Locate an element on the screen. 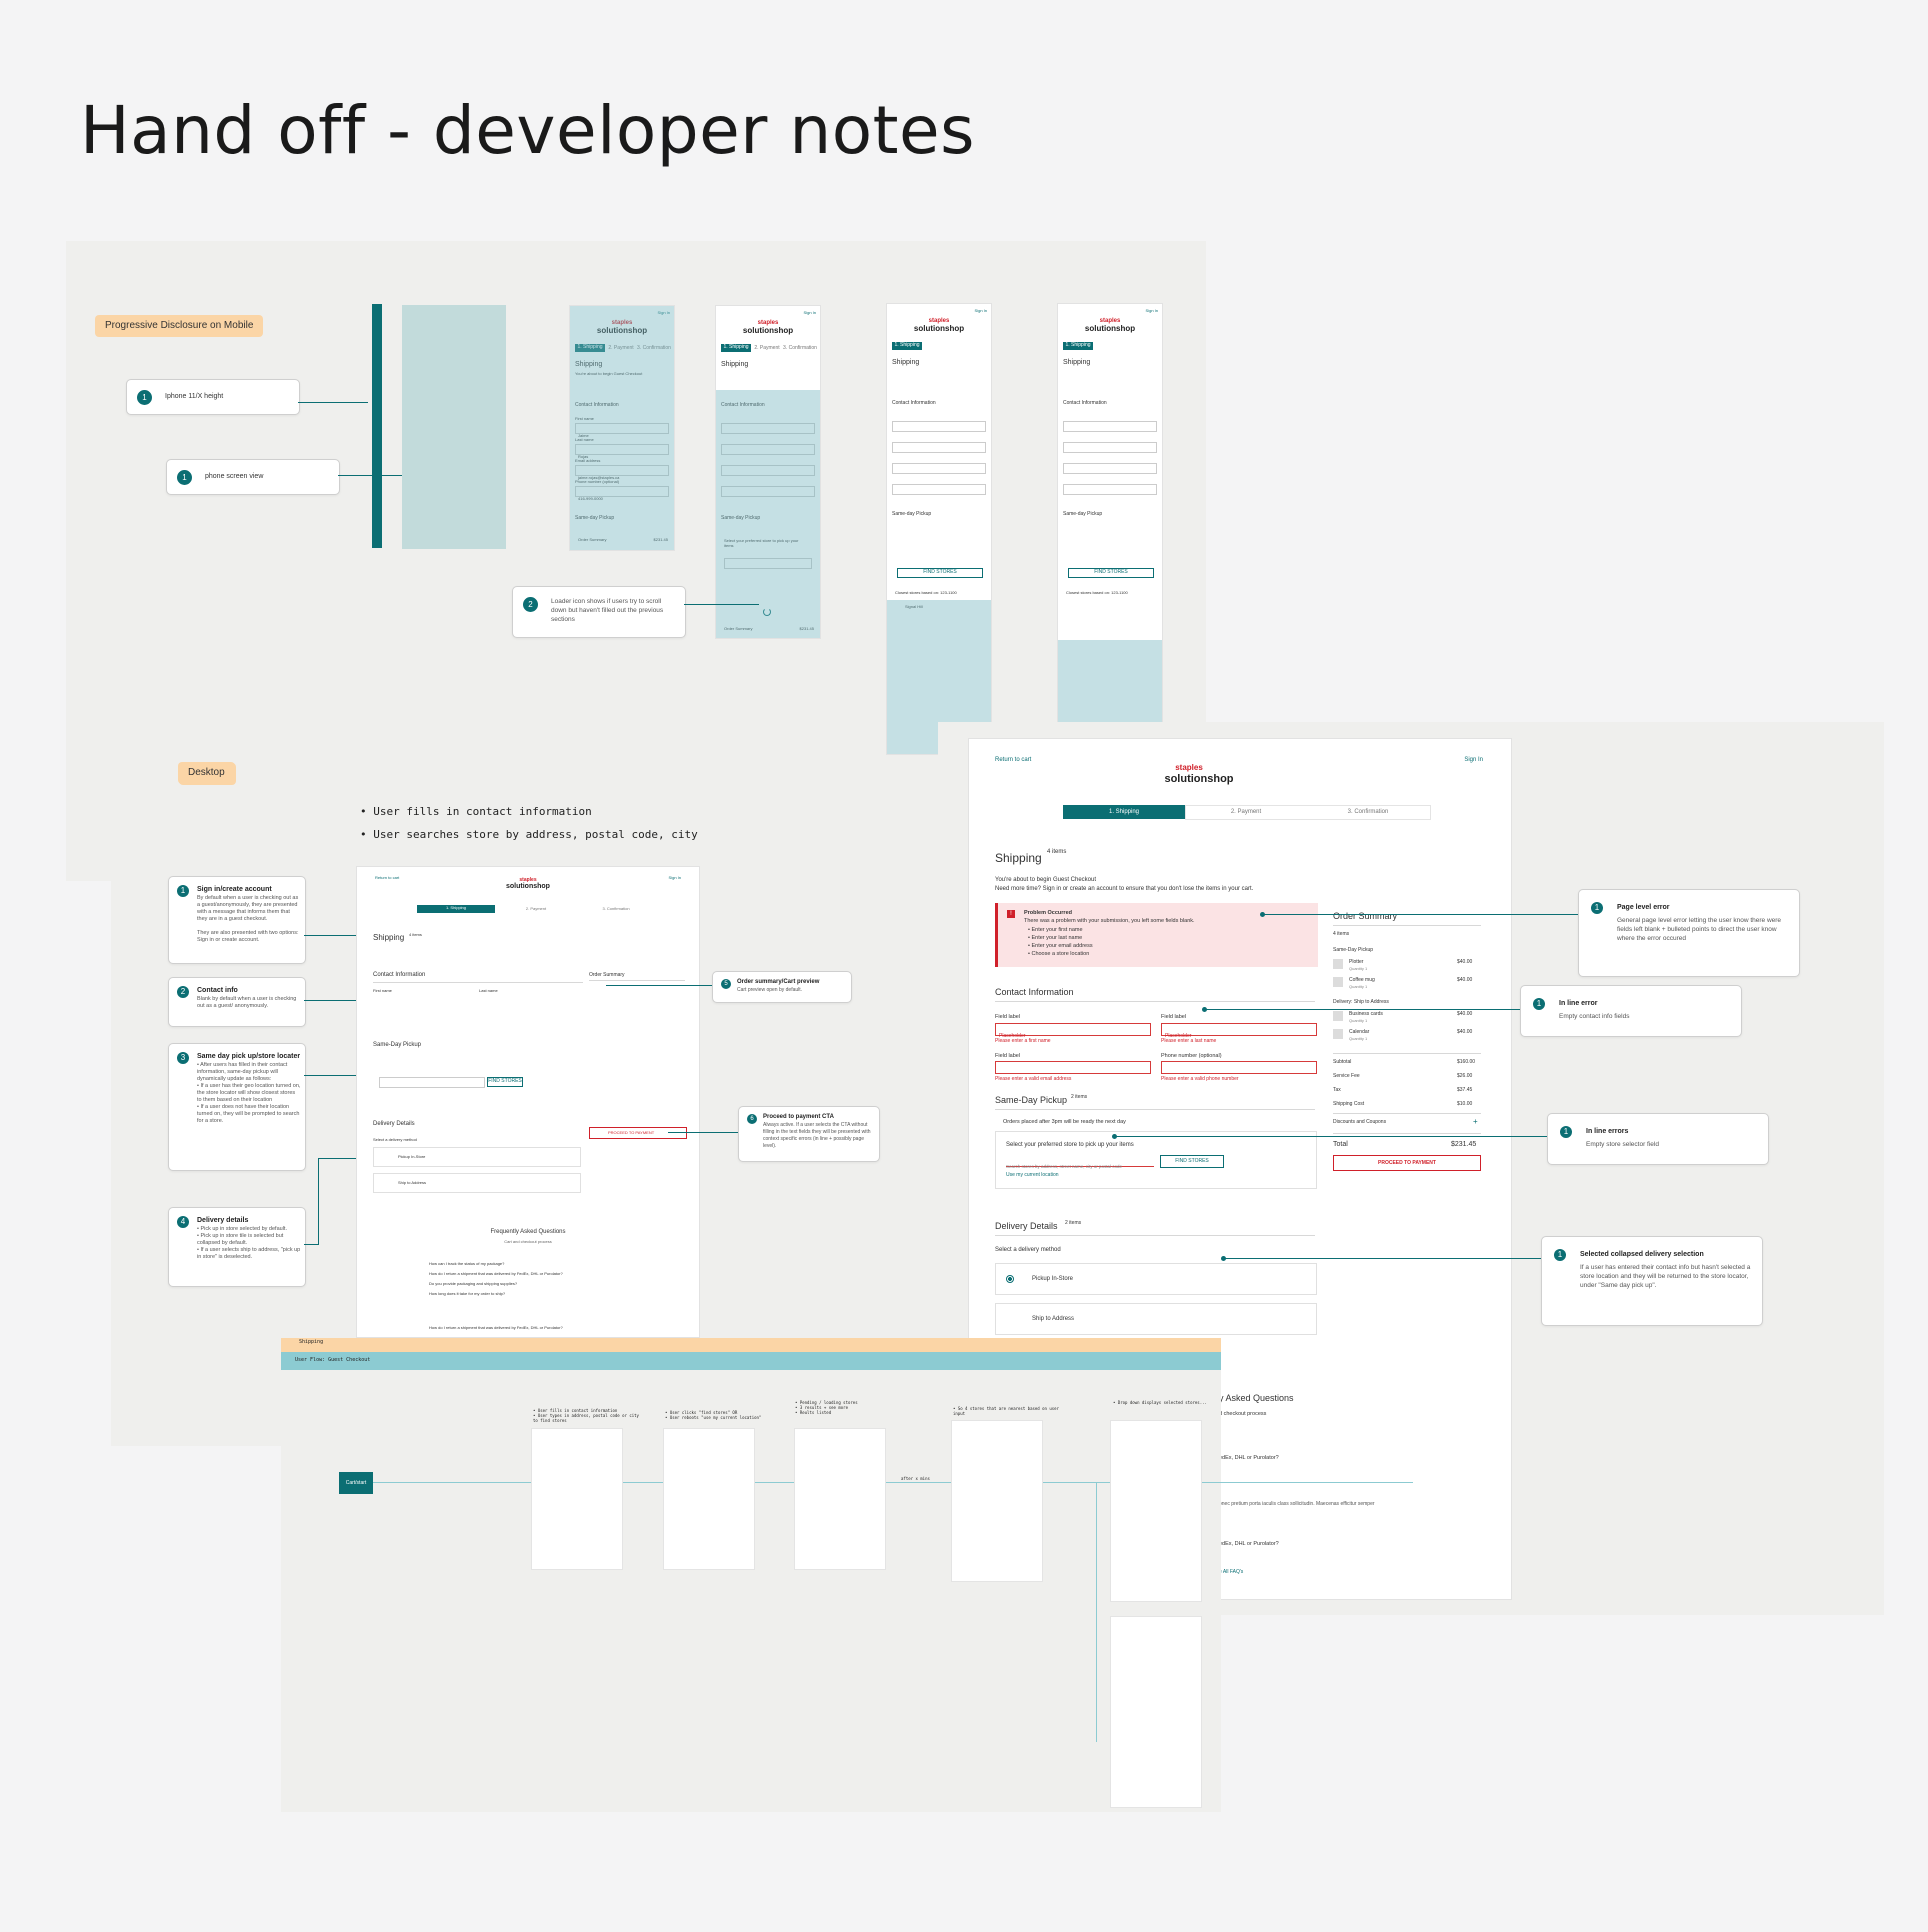 This screenshot has width=1928, height=1932. phone-input is located at coordinates (1239, 1067).